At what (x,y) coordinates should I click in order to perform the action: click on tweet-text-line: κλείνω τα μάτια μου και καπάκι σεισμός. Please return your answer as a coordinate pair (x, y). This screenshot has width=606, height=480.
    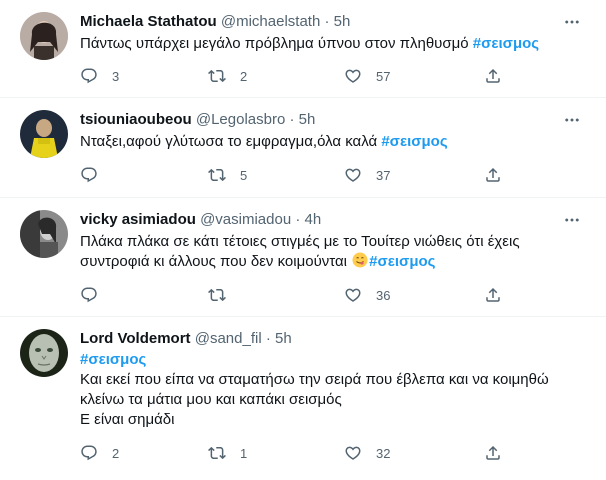
    Looking at the image, I should click on (211, 399).